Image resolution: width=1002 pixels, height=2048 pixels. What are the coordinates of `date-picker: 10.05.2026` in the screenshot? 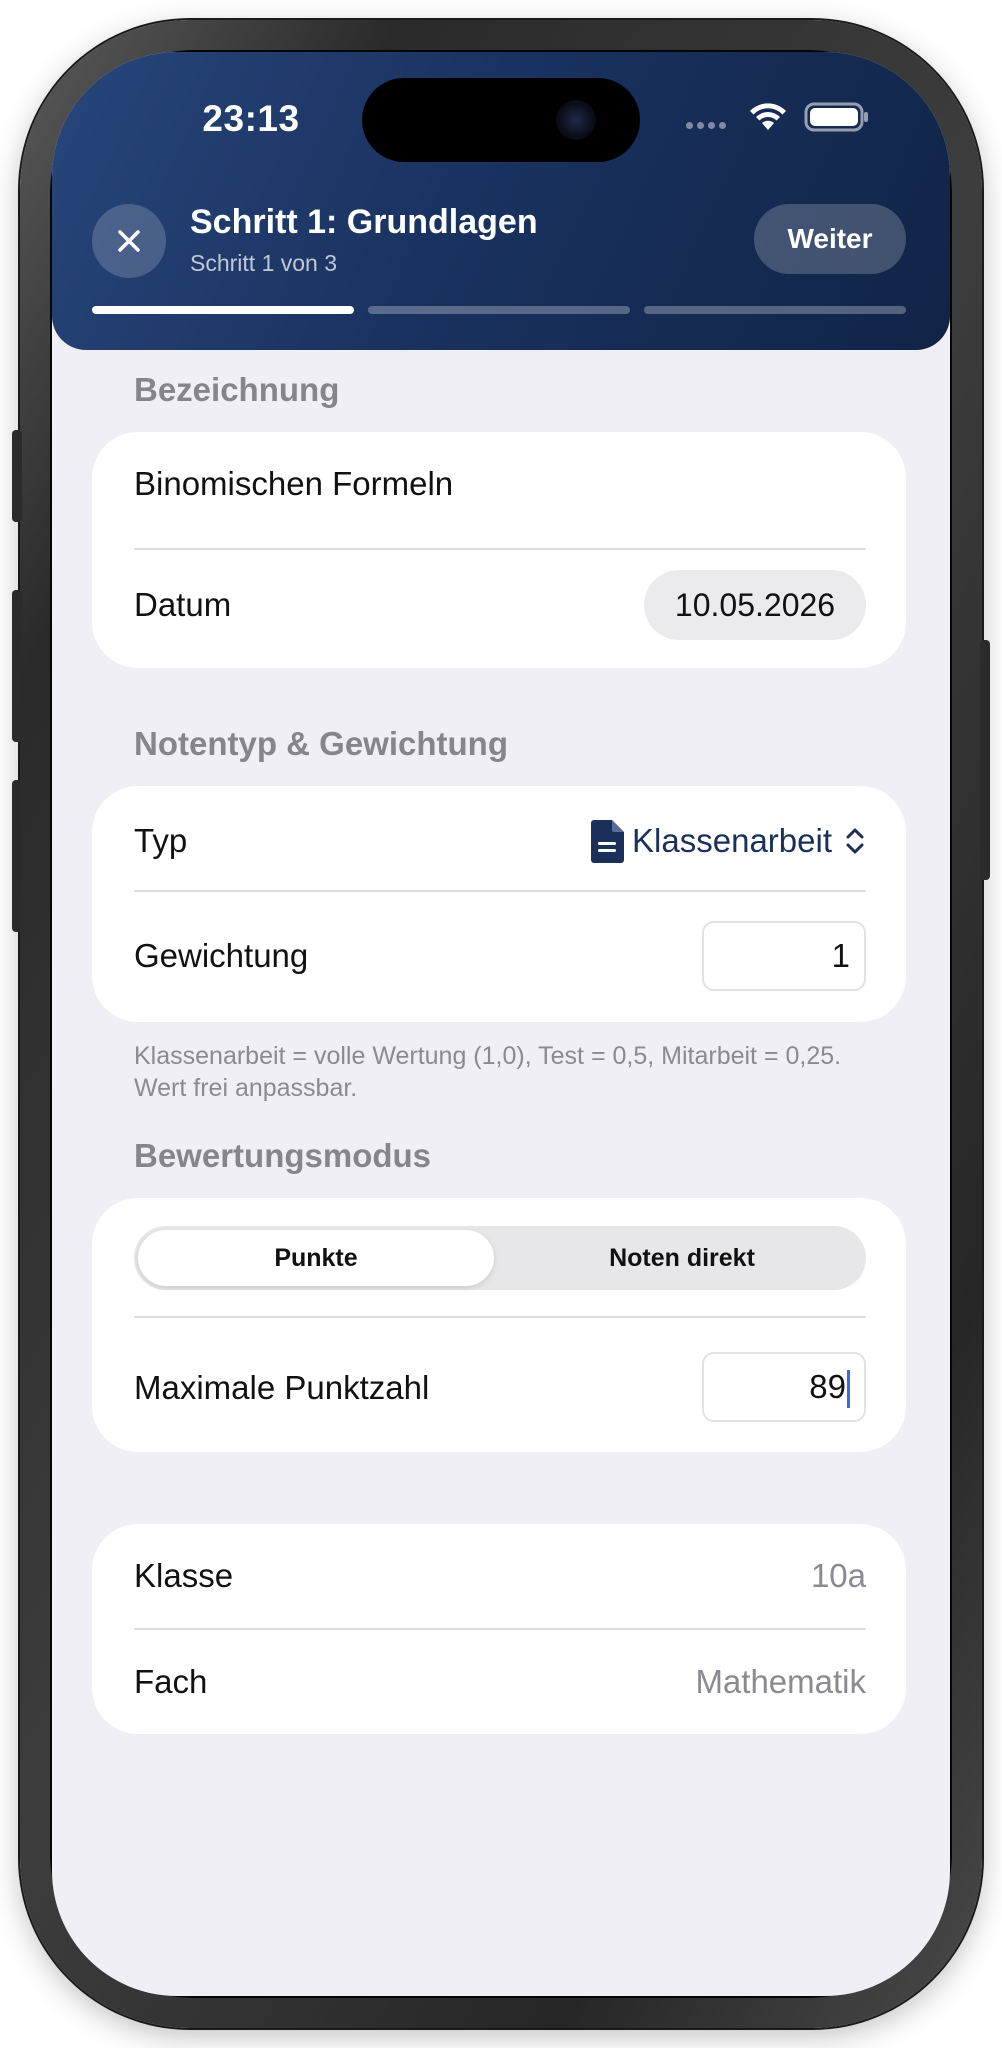 It's located at (755, 605).